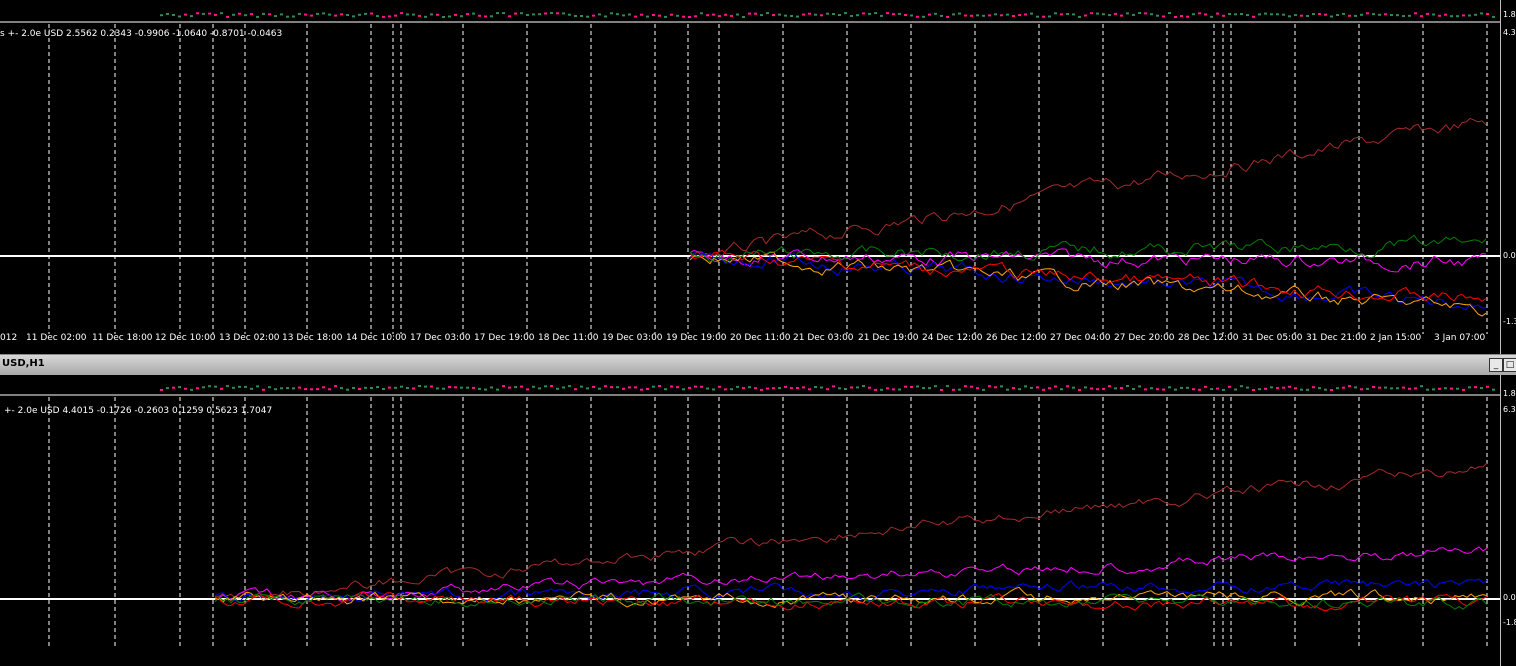 This screenshot has width=1516, height=666. I want to click on time-axis-label: 24 Dec 12:00, so click(952, 338).